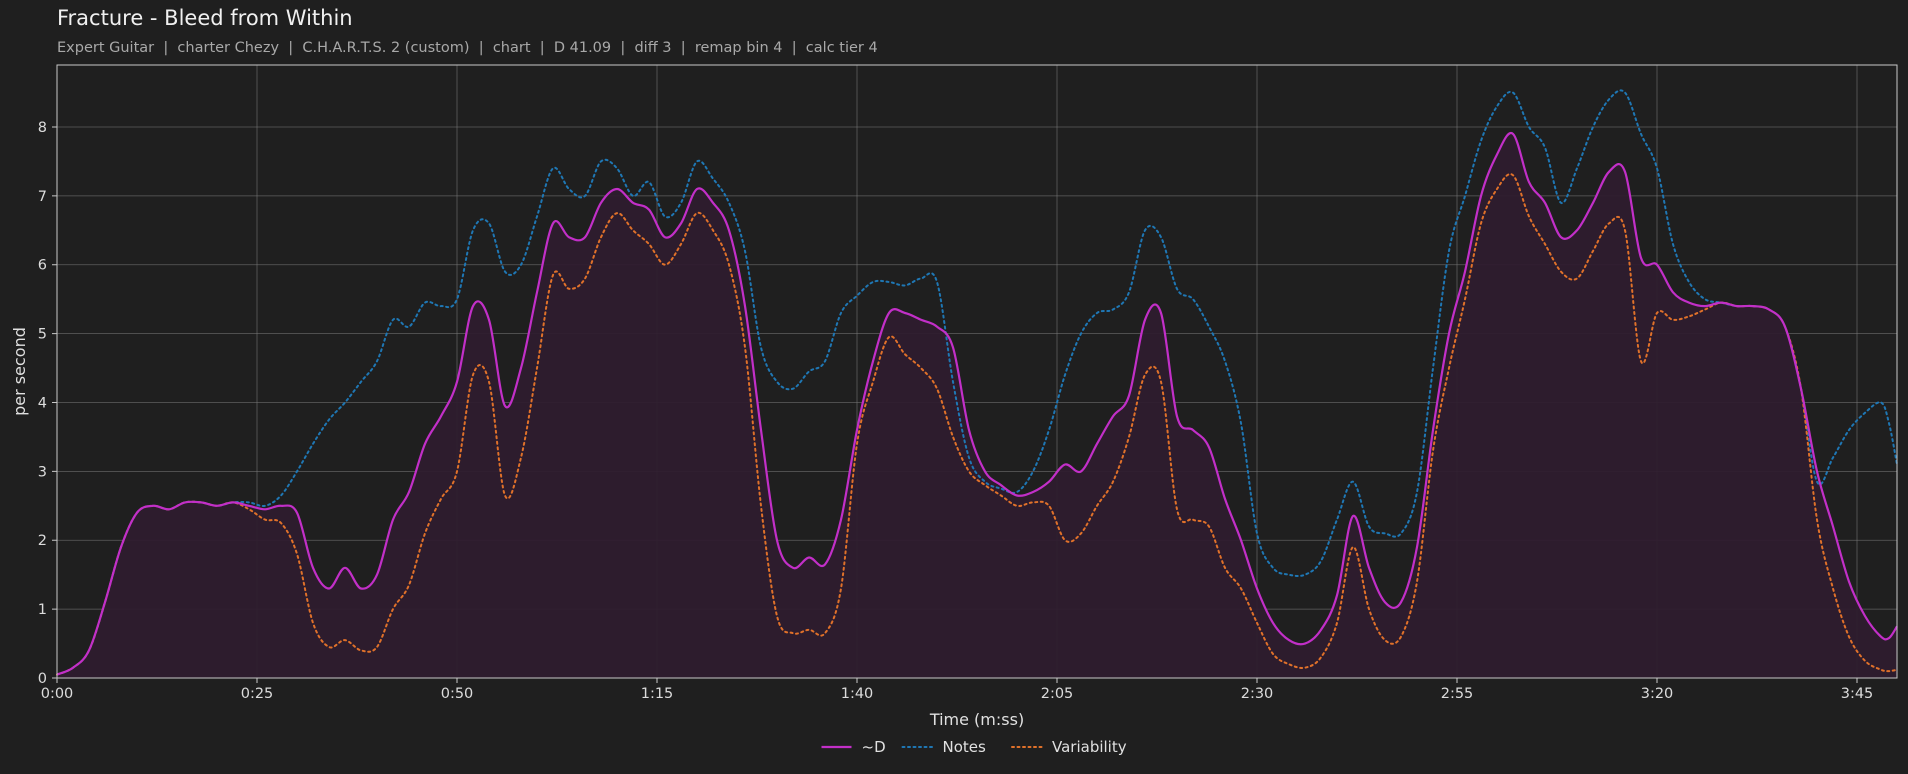  Describe the element at coordinates (657, 694) in the screenshot. I see `x-tick-label: 1:15` at that location.